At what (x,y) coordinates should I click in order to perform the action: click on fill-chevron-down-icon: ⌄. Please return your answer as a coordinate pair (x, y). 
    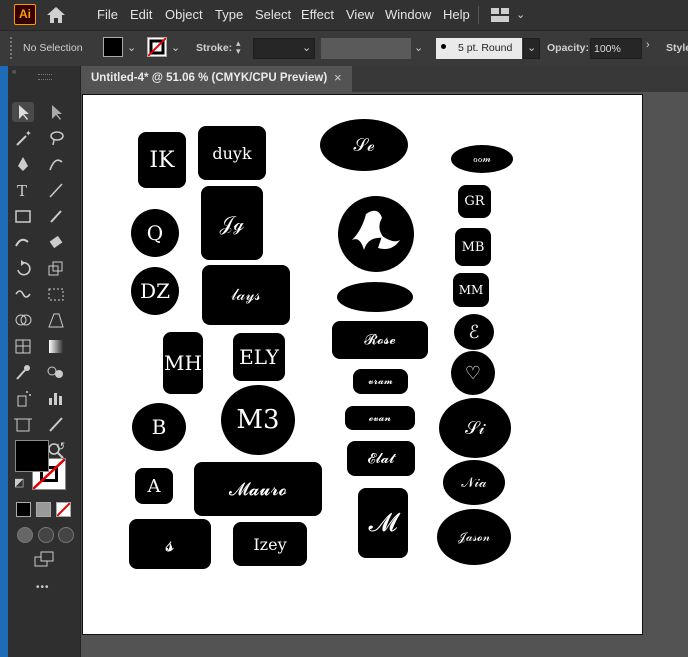
    Looking at the image, I should click on (131, 47).